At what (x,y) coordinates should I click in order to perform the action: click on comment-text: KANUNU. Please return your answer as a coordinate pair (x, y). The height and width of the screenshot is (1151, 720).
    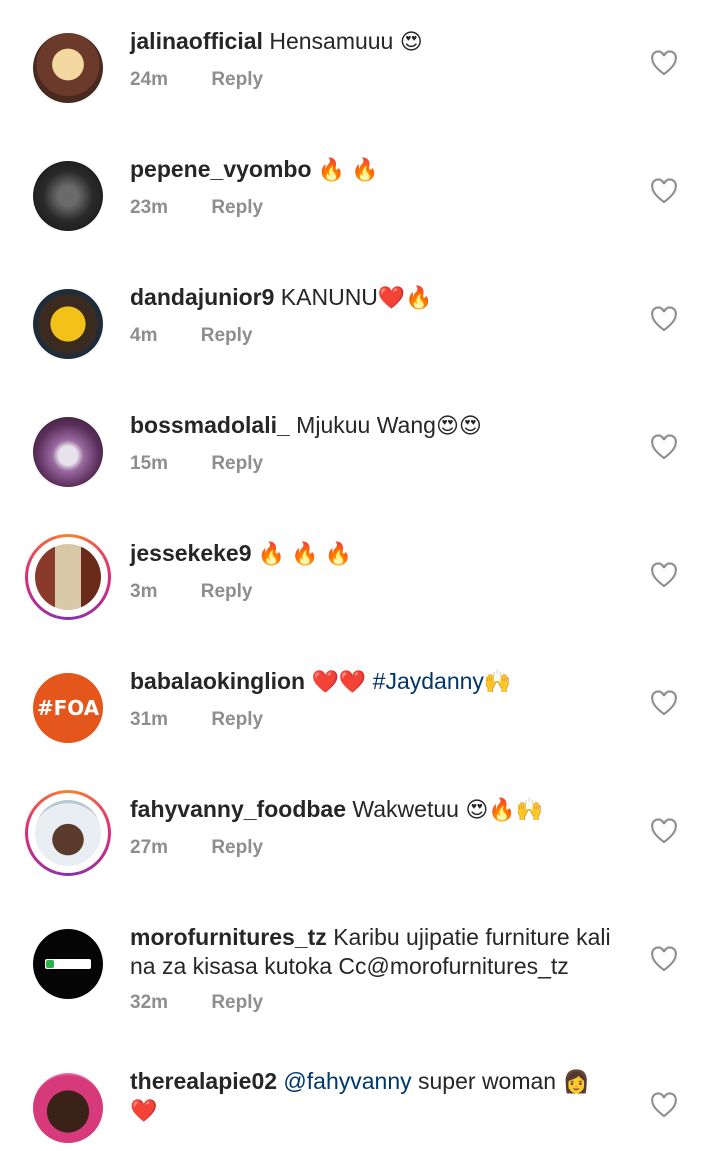
    Looking at the image, I should click on (329, 297).